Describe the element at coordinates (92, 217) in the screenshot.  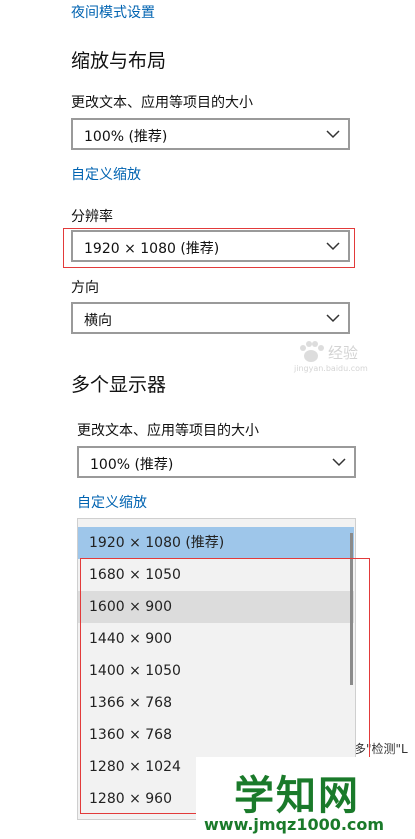
I see `resolution-label: 分辨率` at that location.